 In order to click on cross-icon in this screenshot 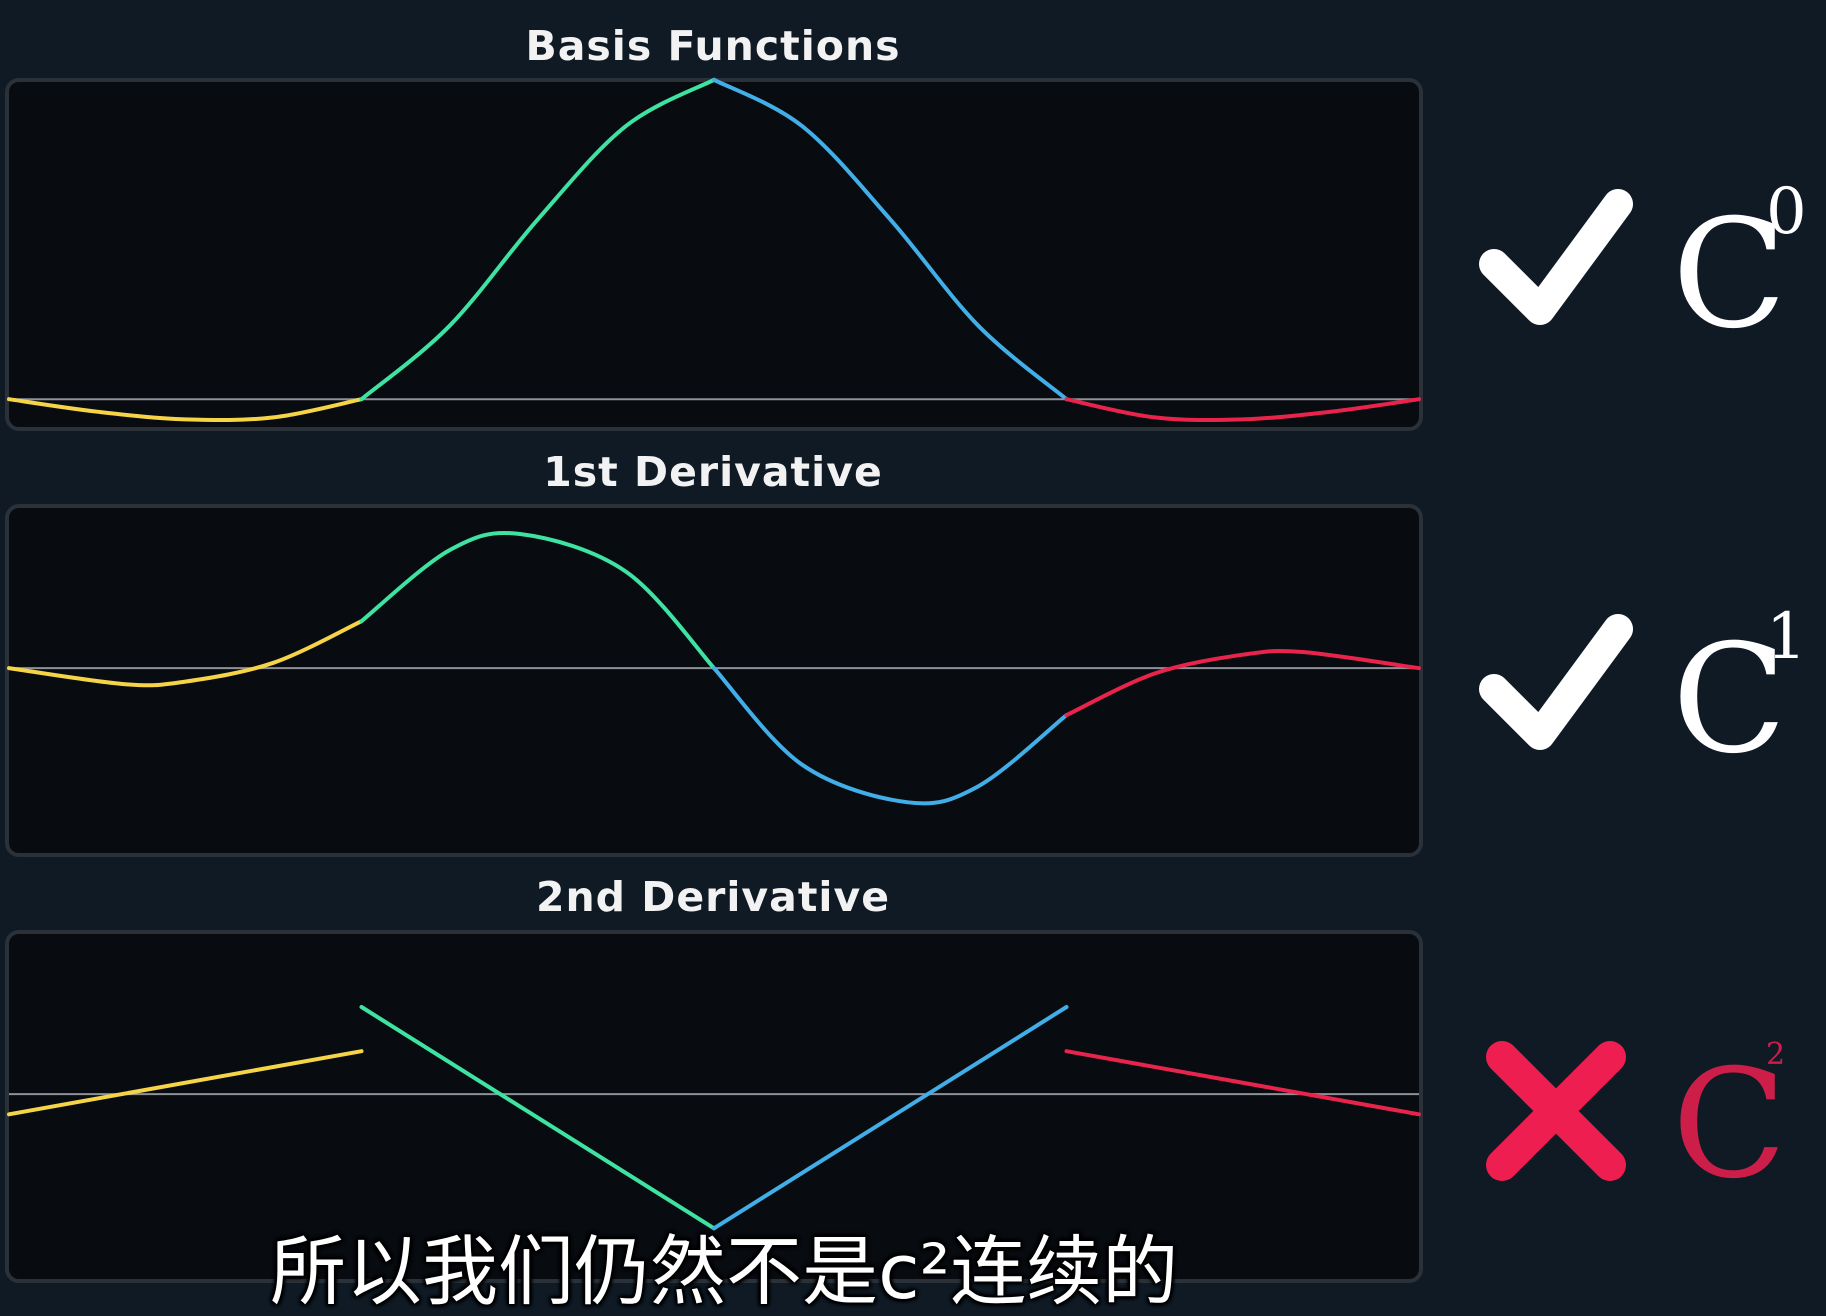, I will do `click(1556, 1111)`.